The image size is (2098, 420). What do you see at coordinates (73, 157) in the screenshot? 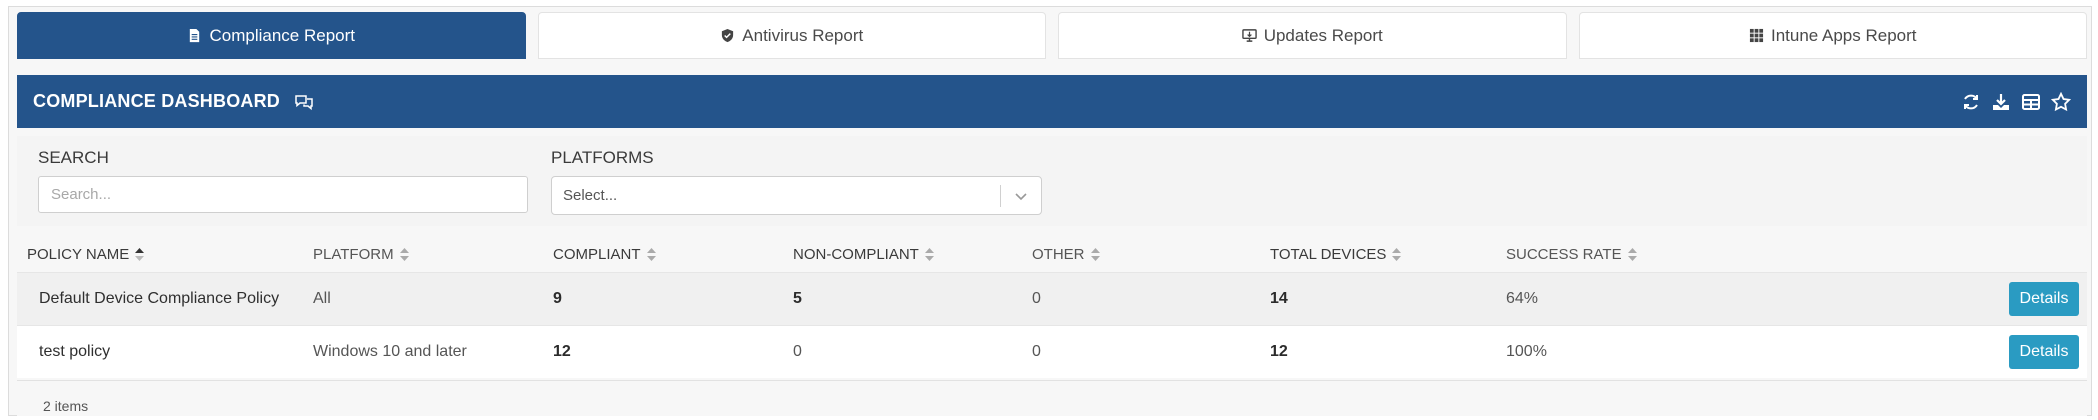
I see `search-label: SEARCH` at bounding box center [73, 157].